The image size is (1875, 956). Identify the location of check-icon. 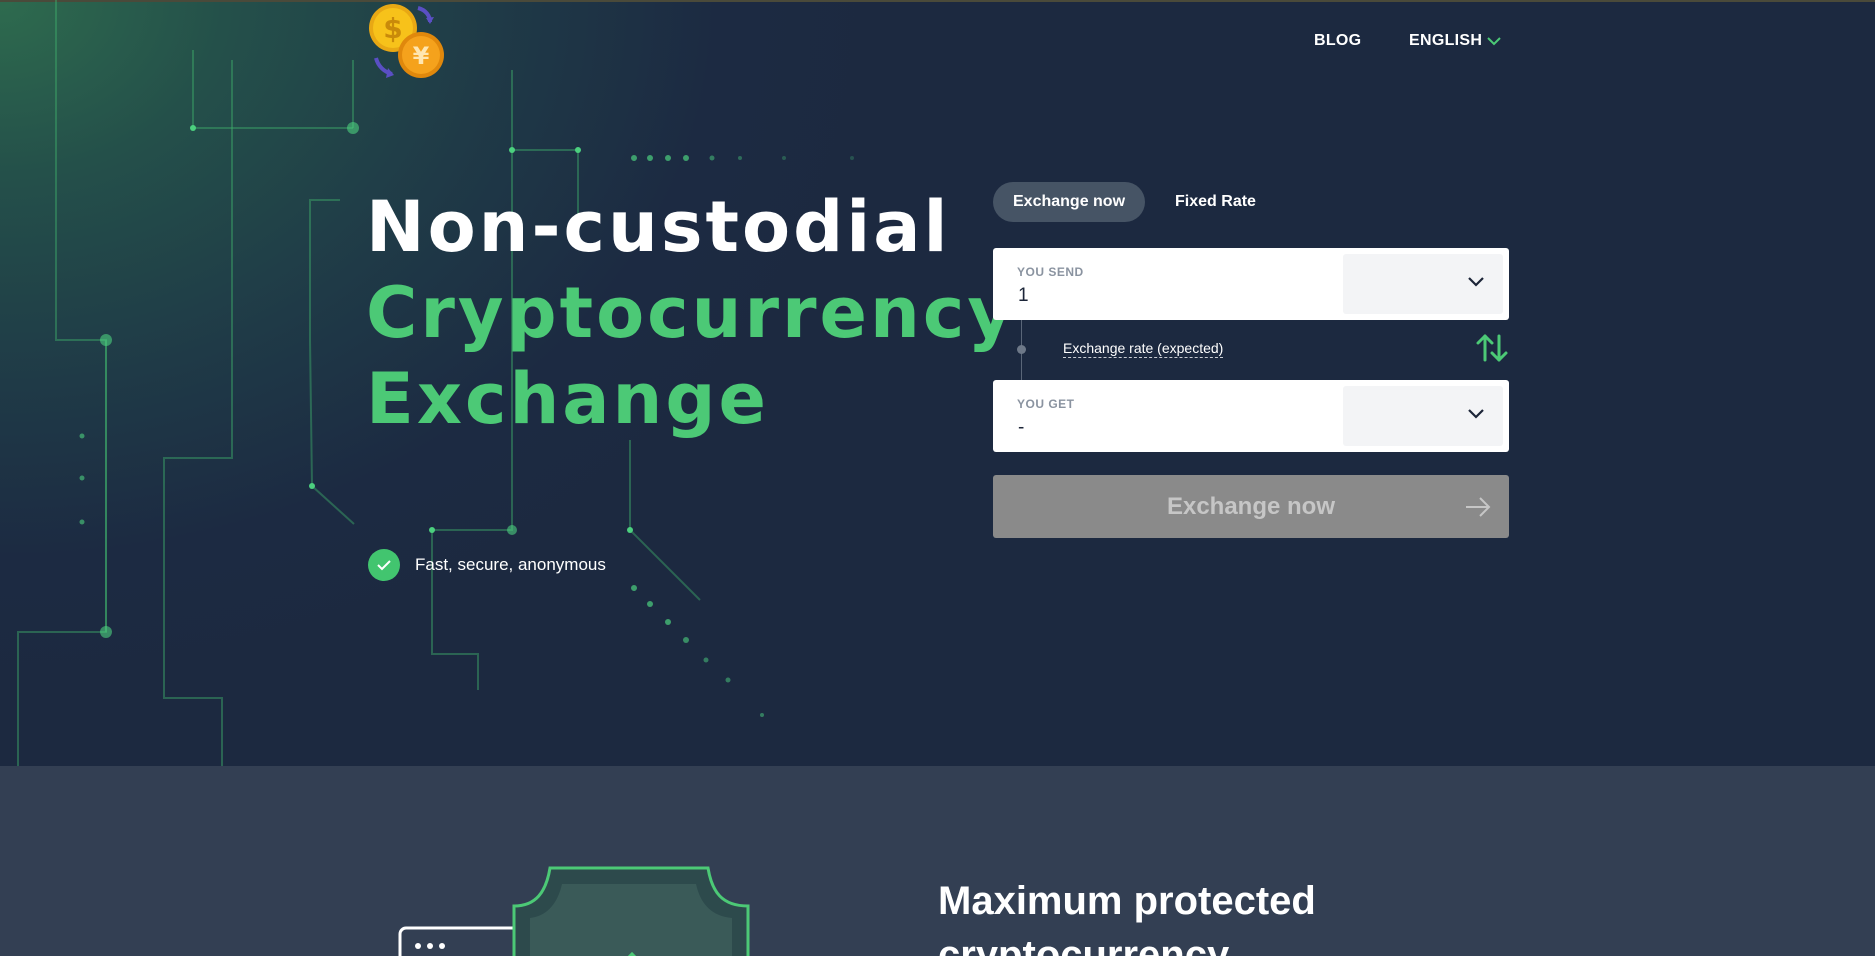
(384, 565).